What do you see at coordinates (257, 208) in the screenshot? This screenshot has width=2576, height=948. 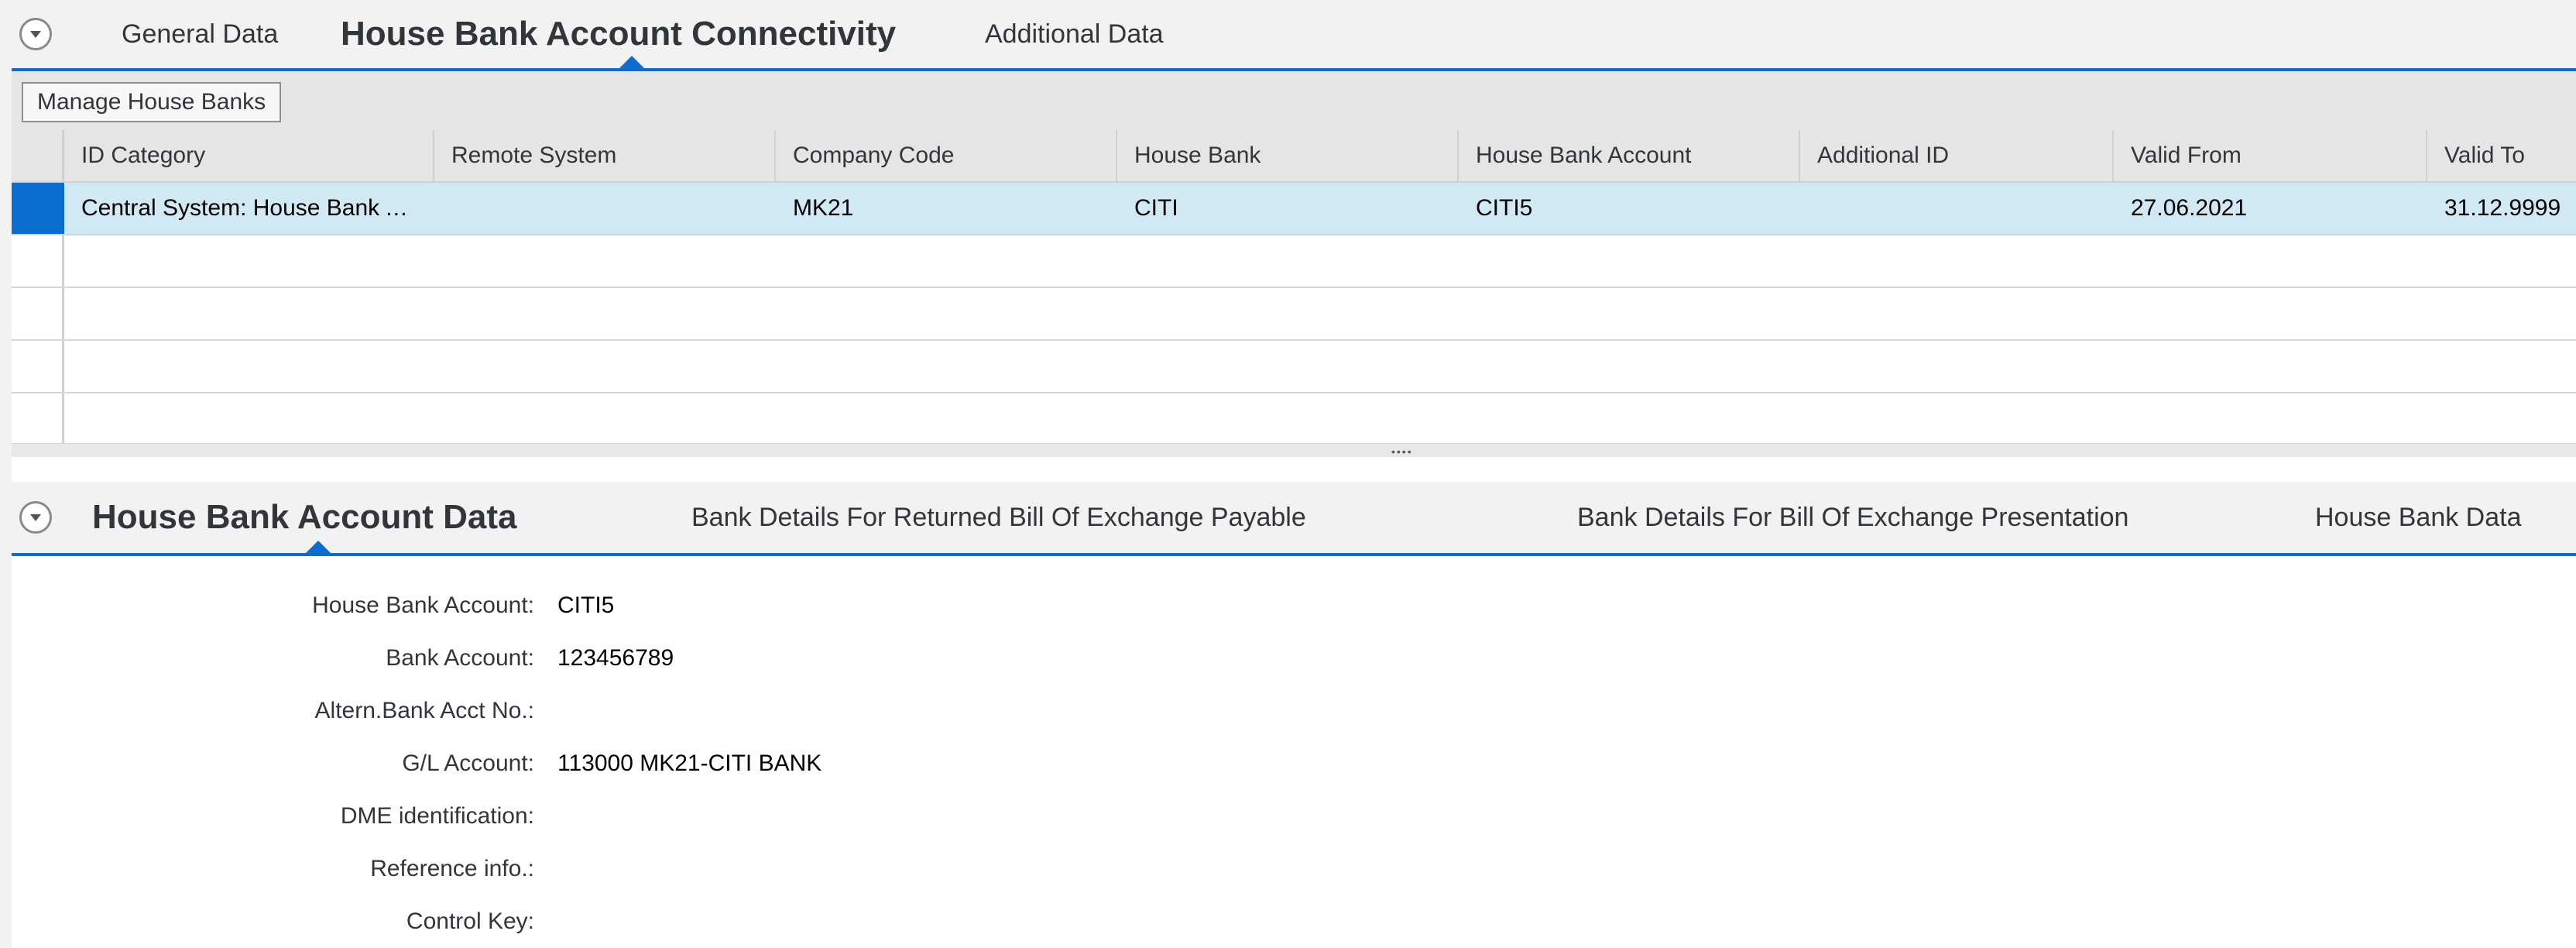 I see `cell-id-category: Central System: House Bank Account` at bounding box center [257, 208].